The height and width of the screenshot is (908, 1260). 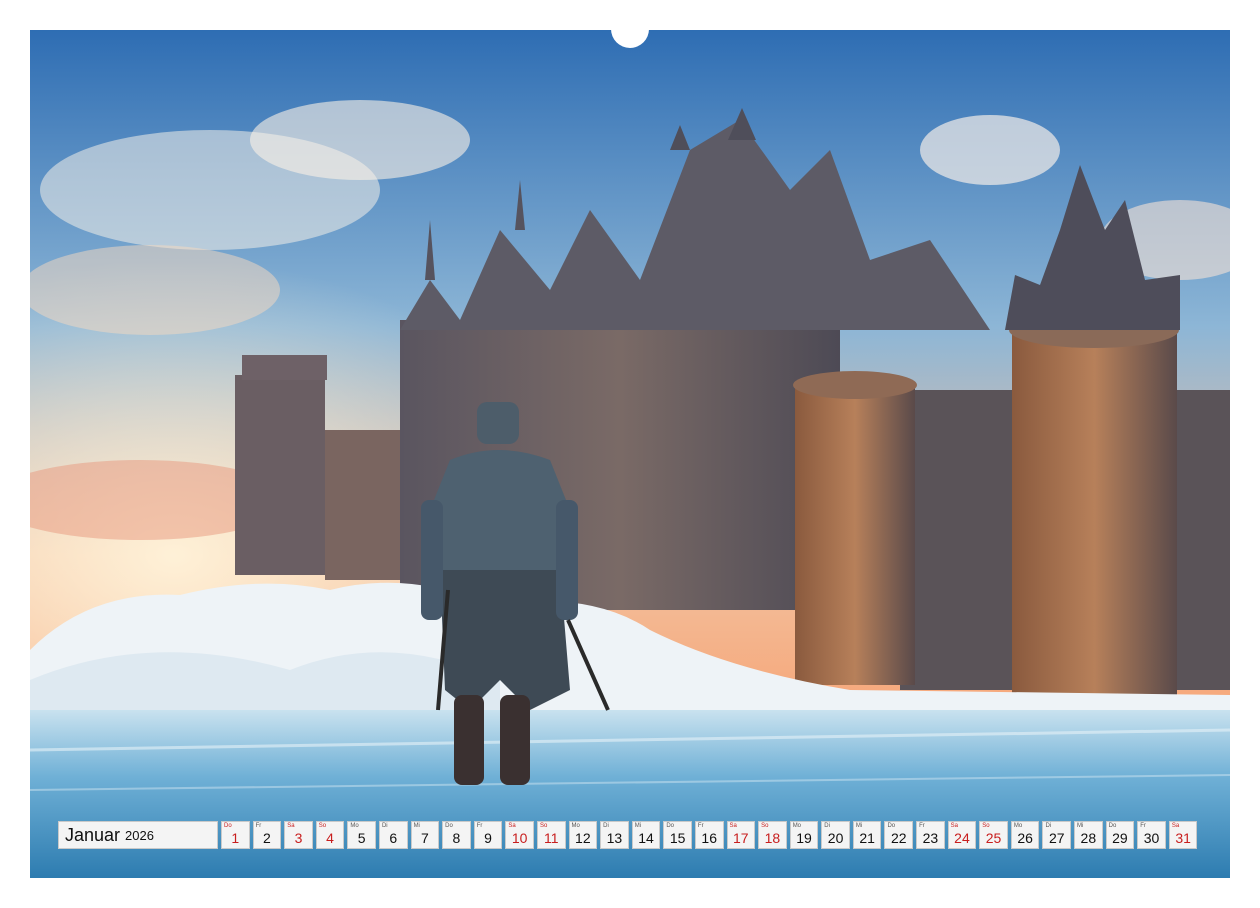 I want to click on day-cell: Do 1, so click(x=235, y=835).